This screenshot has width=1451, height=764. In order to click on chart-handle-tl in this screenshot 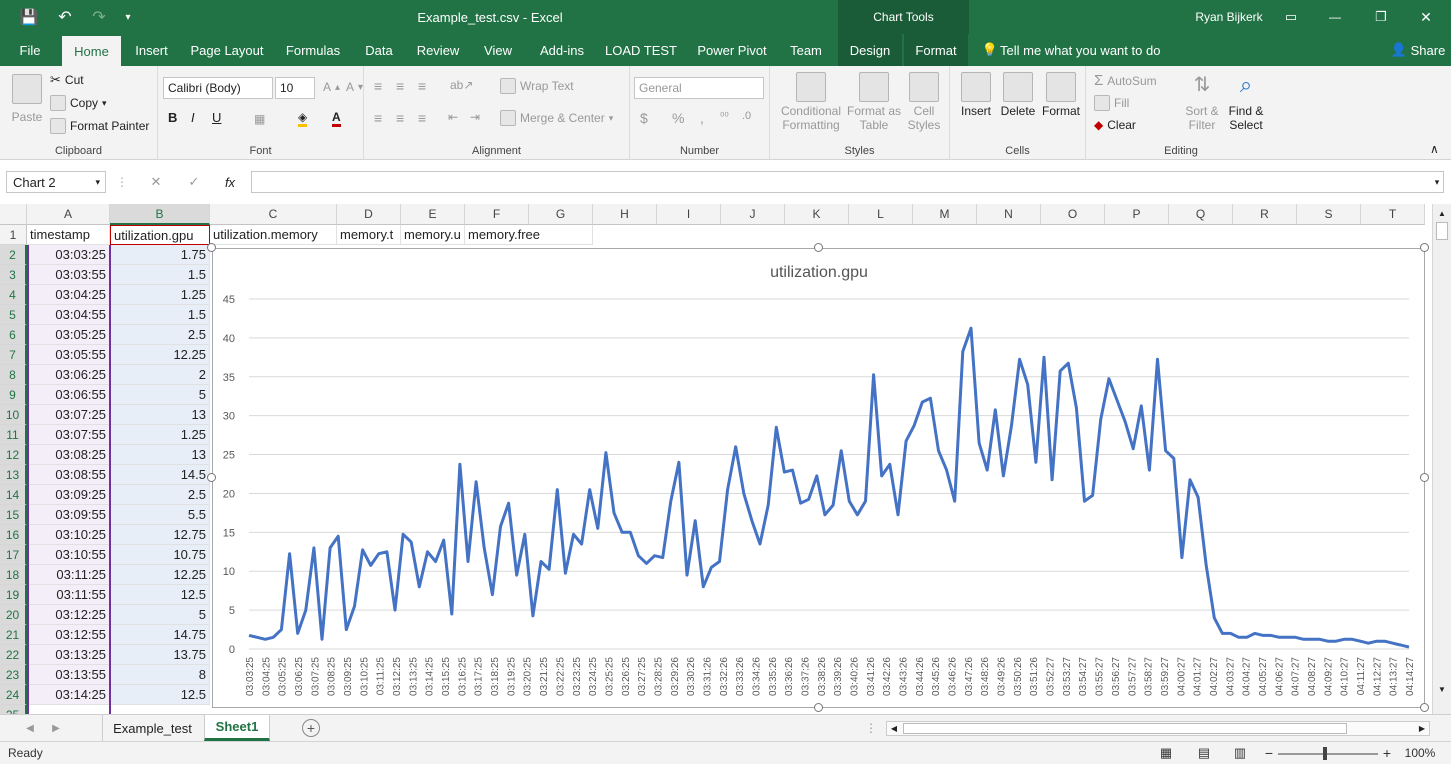, I will do `click(211, 247)`.